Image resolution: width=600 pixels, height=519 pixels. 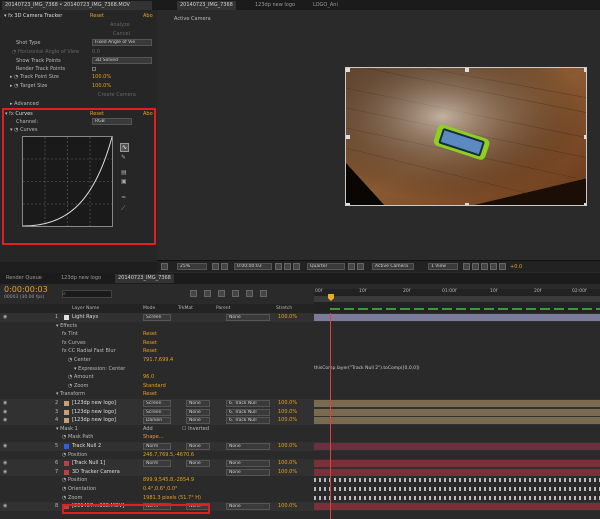 I want to click on property-row: ▾ Effects, so click(x=300, y=326).